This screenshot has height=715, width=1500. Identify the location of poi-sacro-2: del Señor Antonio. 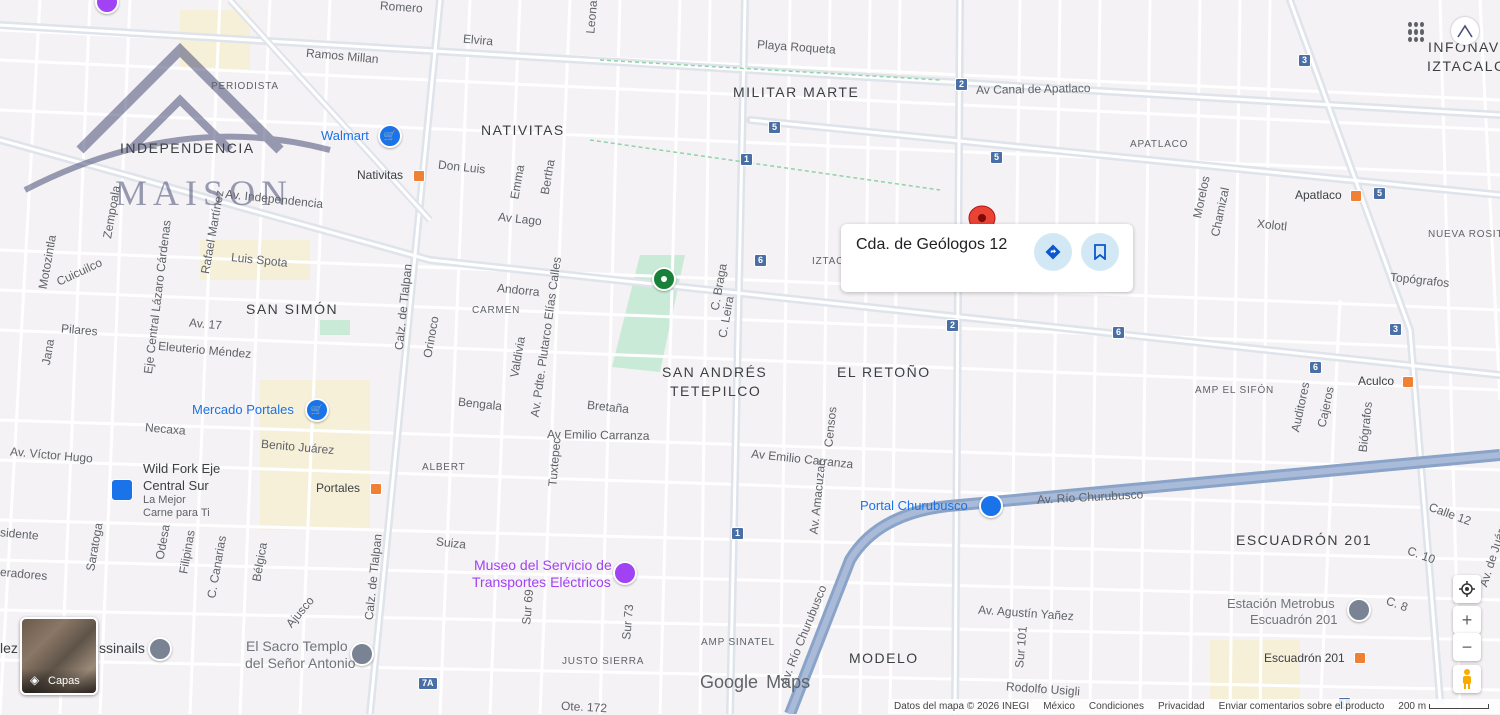
(300, 663).